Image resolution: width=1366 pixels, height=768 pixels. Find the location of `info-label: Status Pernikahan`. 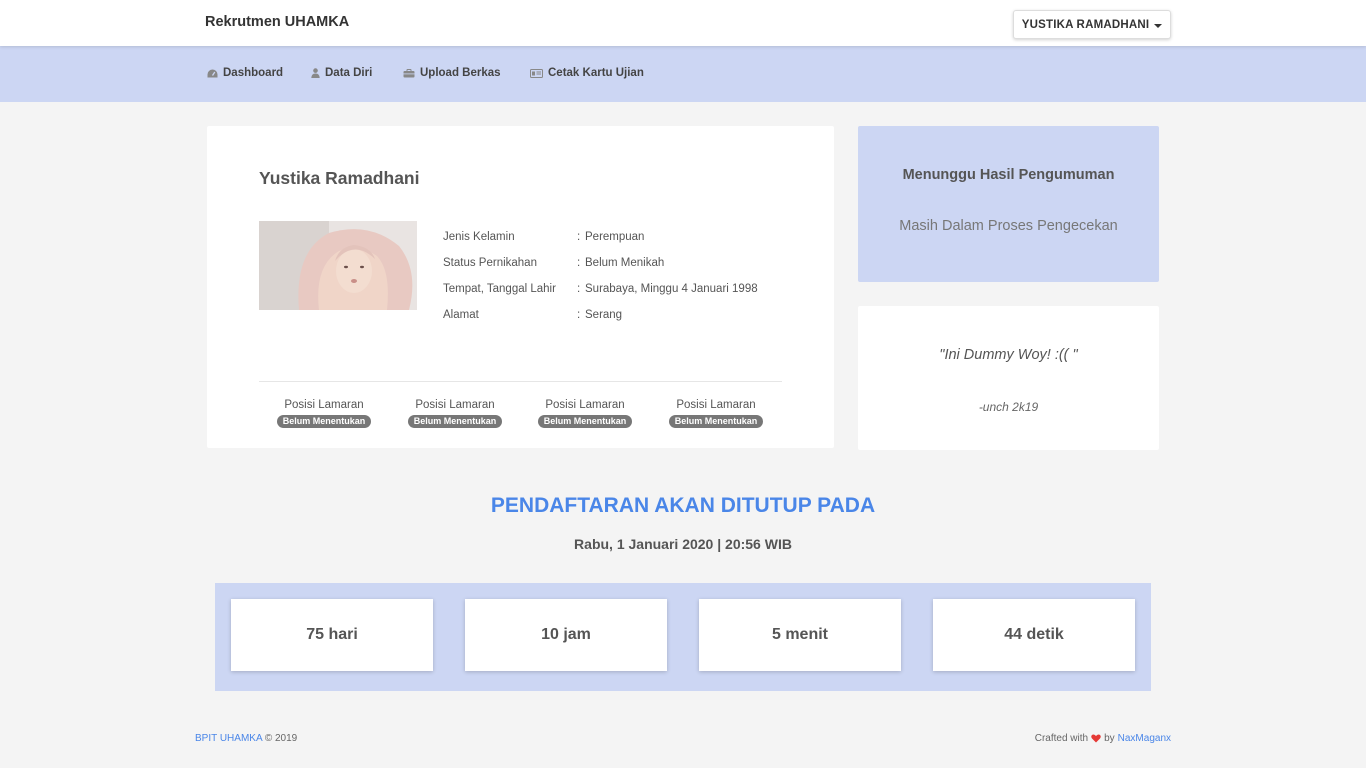

info-label: Status Pernikahan is located at coordinates (490, 263).